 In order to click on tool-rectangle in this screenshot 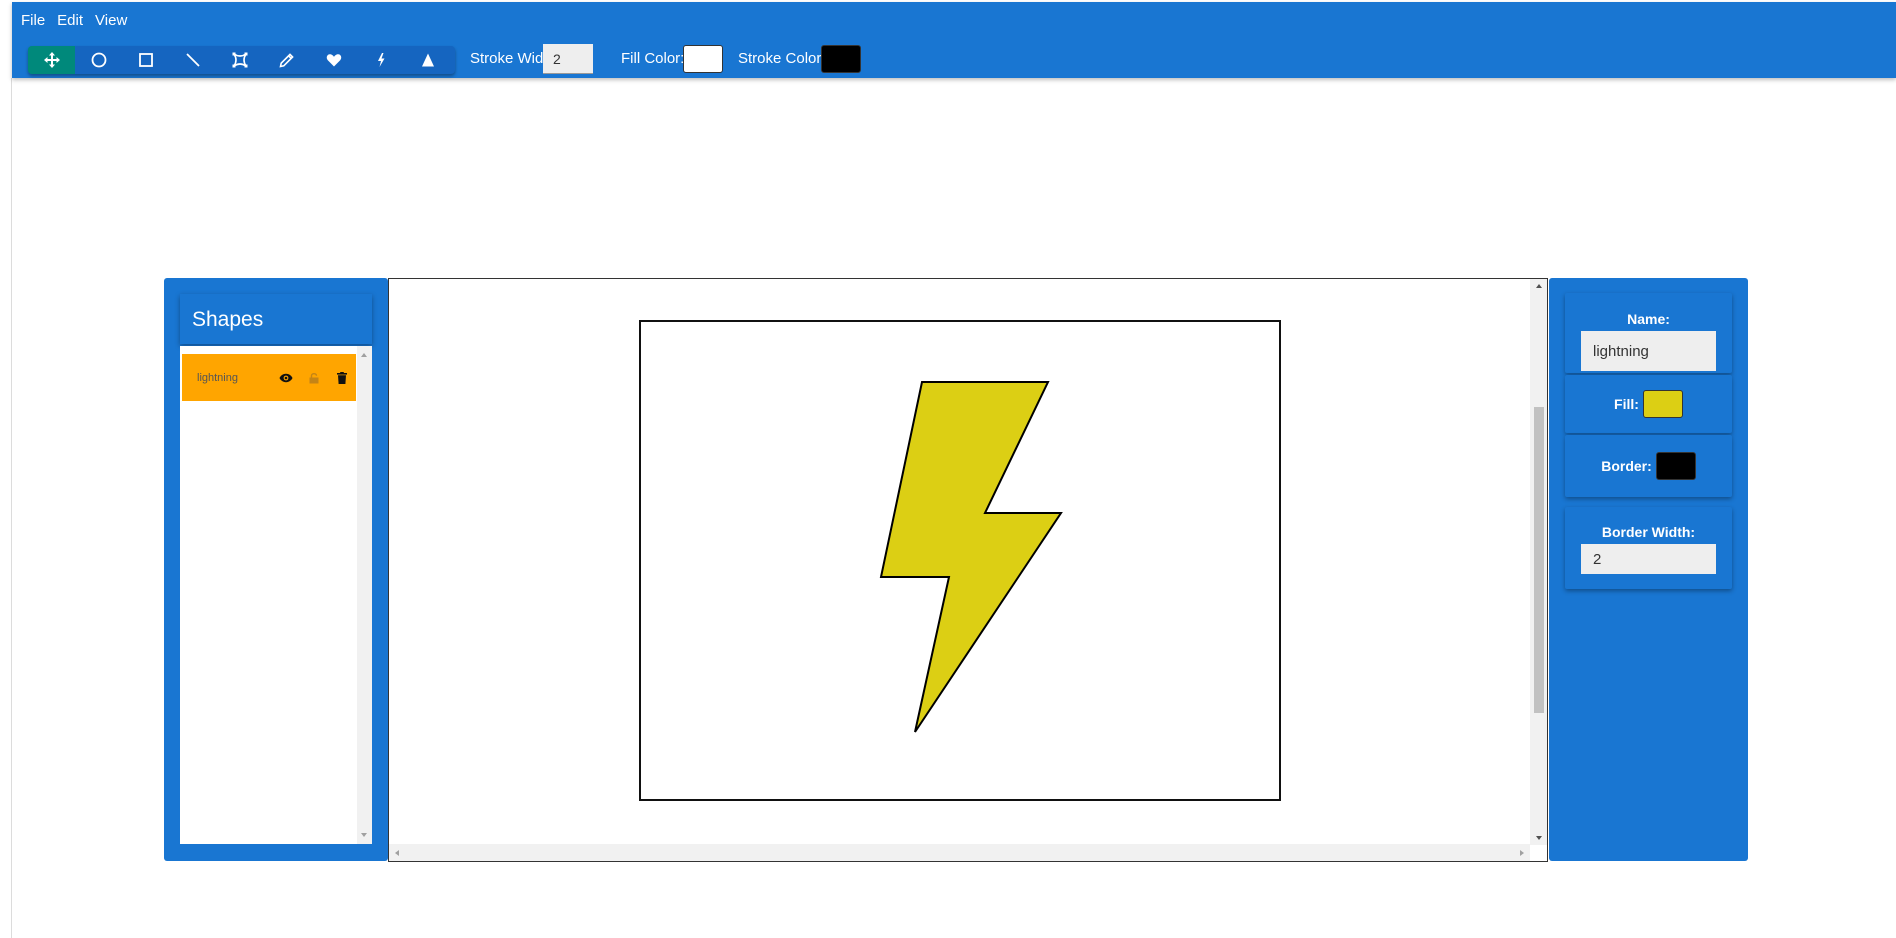, I will do `click(145, 60)`.